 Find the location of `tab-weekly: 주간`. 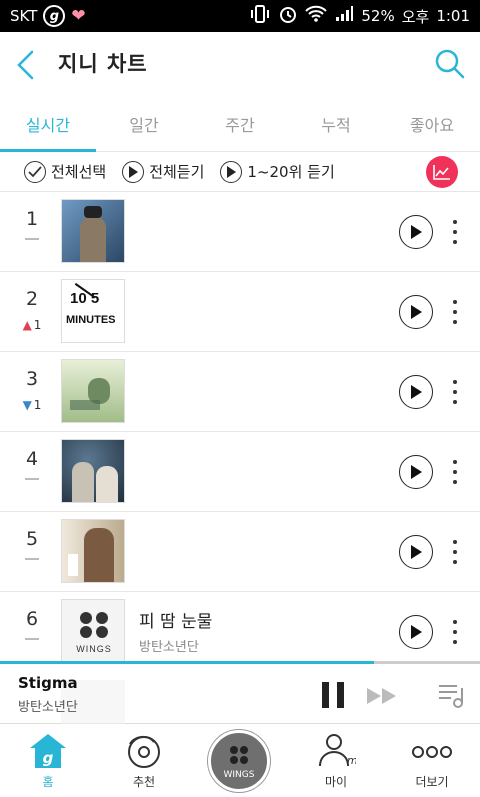

tab-weekly: 주간 is located at coordinates (240, 123).